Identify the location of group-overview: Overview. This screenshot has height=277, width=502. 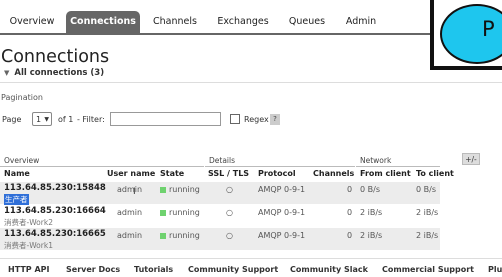
(102, 160).